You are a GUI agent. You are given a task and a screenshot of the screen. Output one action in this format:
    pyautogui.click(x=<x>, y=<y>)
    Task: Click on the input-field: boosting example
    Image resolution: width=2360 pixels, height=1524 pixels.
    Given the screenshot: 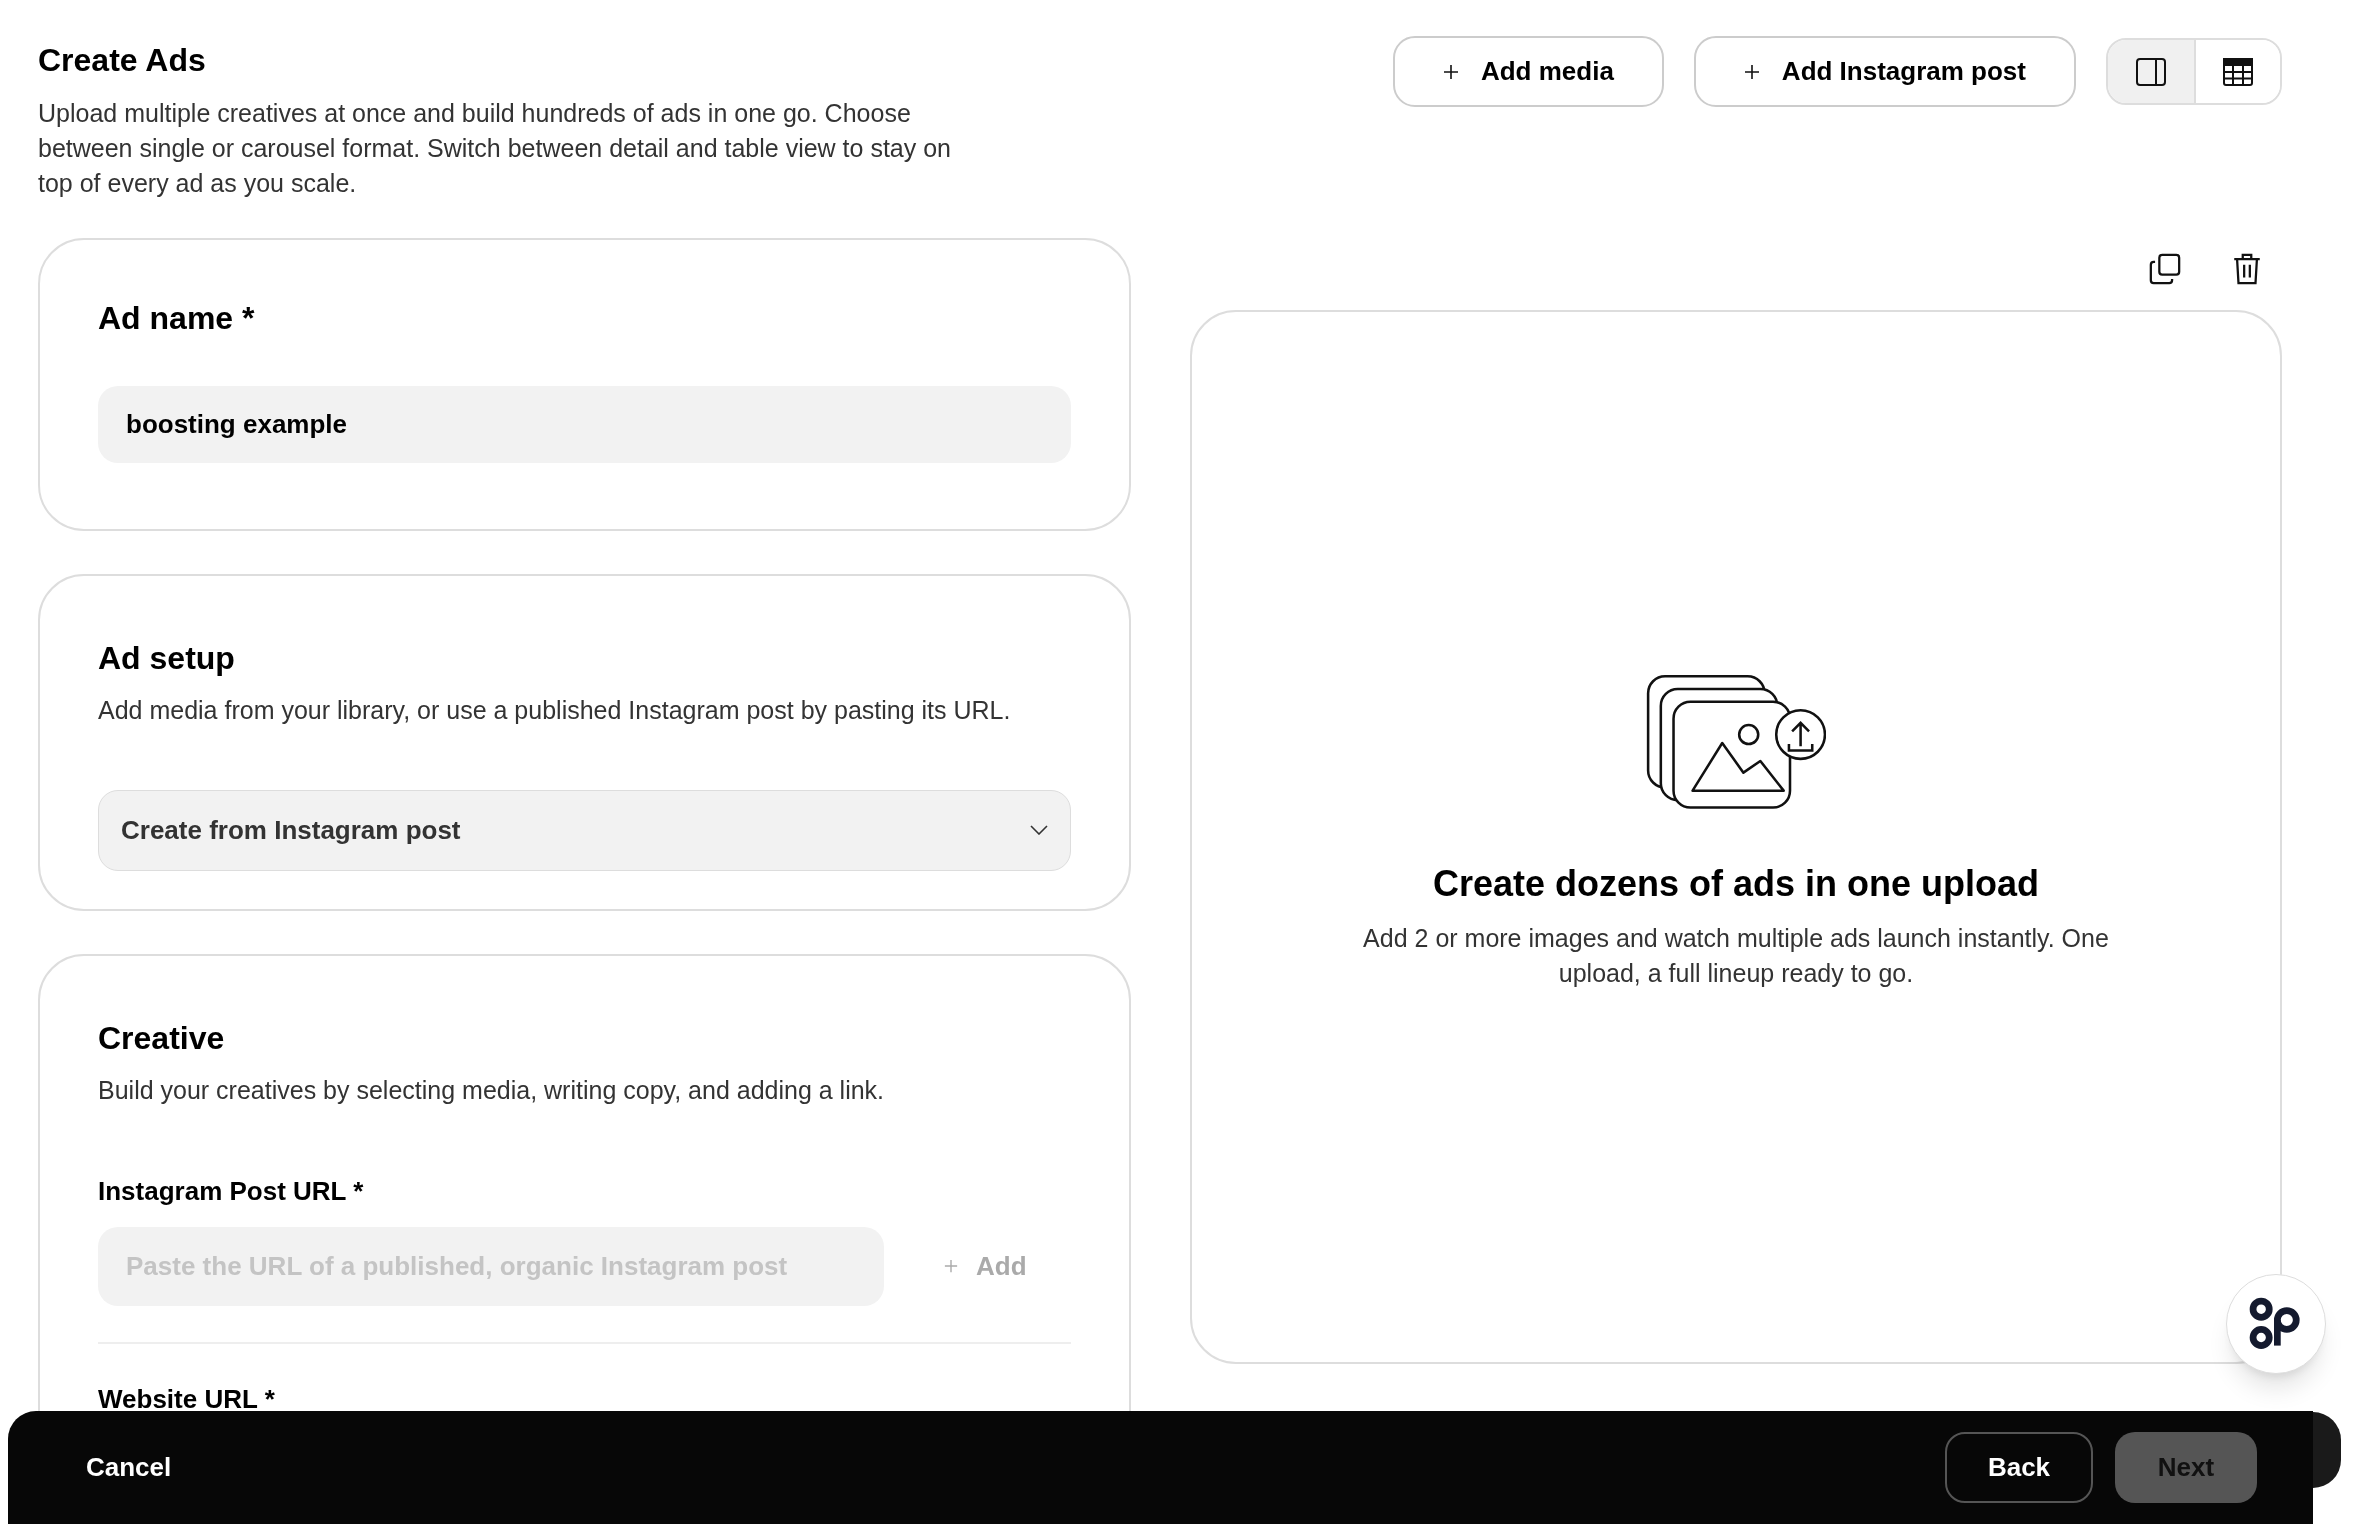 What is the action you would take?
    pyautogui.click(x=584, y=424)
    